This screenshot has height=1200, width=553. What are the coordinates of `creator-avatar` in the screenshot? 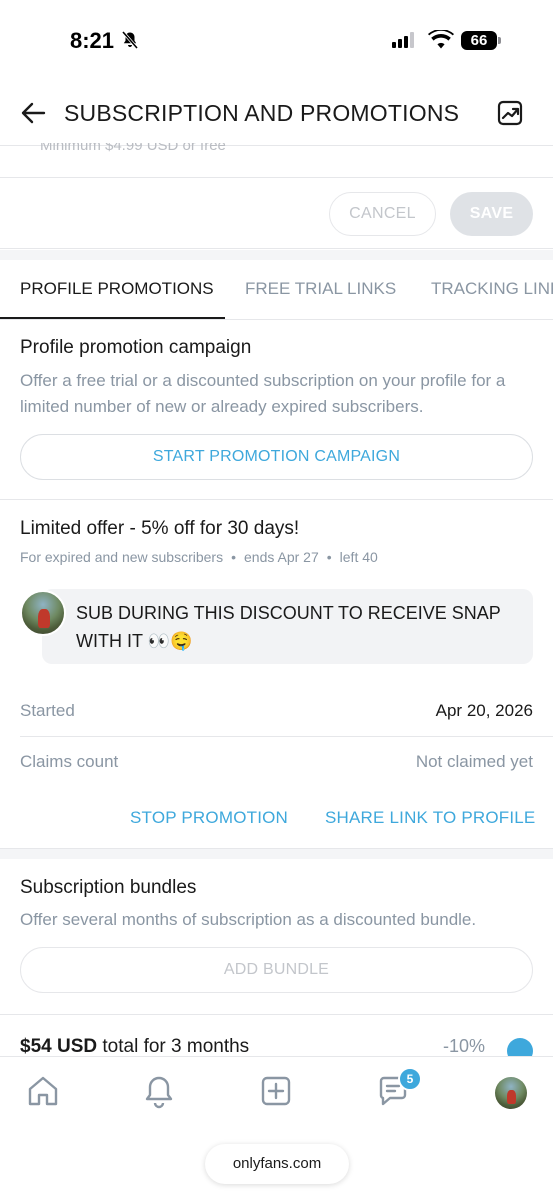 It's located at (43, 613).